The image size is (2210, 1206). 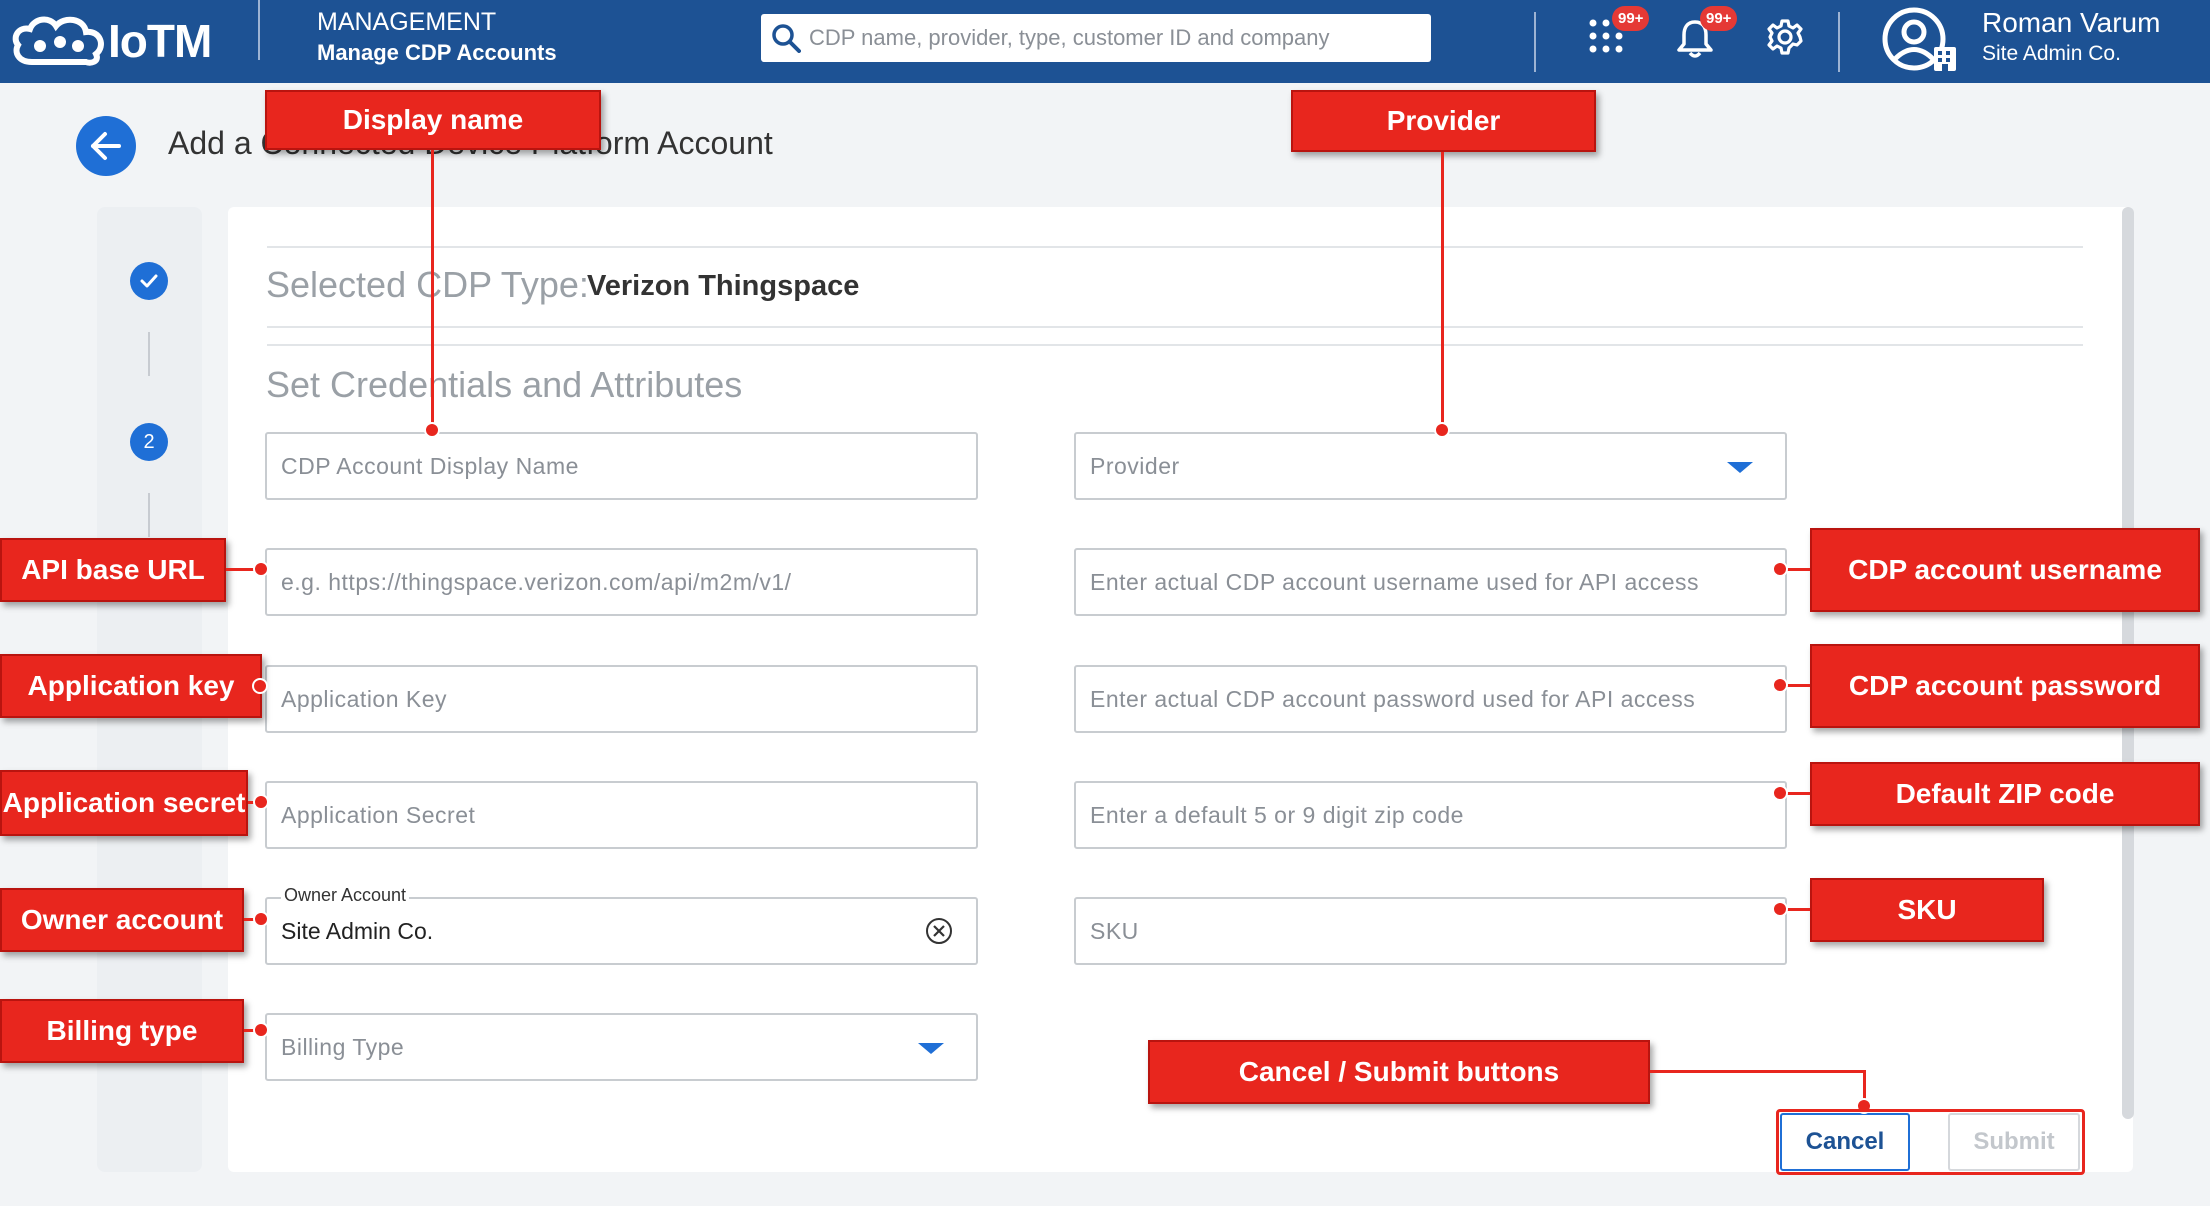 I want to click on app-logo: IoTM, so click(x=111, y=41).